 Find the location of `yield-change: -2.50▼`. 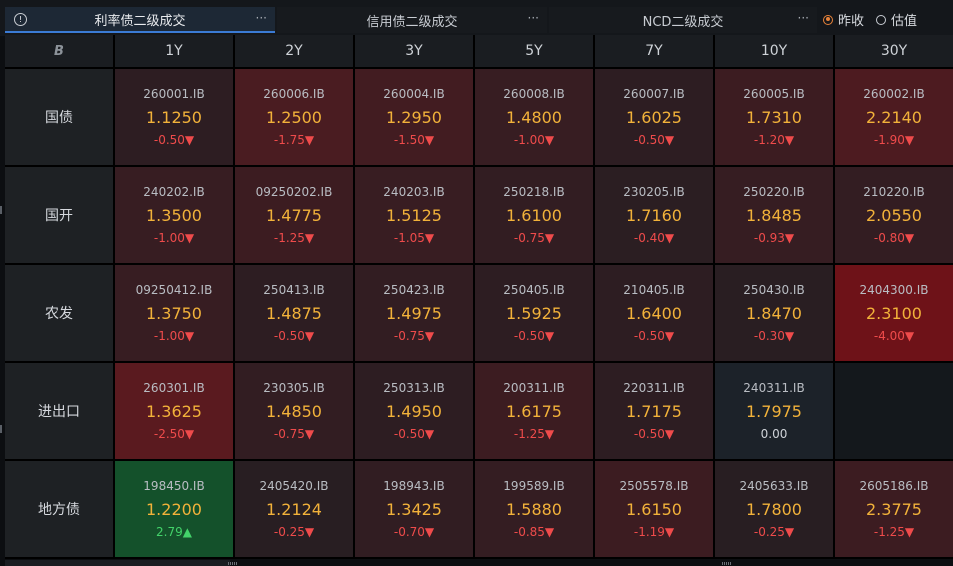

yield-change: -2.50▼ is located at coordinates (174, 434).